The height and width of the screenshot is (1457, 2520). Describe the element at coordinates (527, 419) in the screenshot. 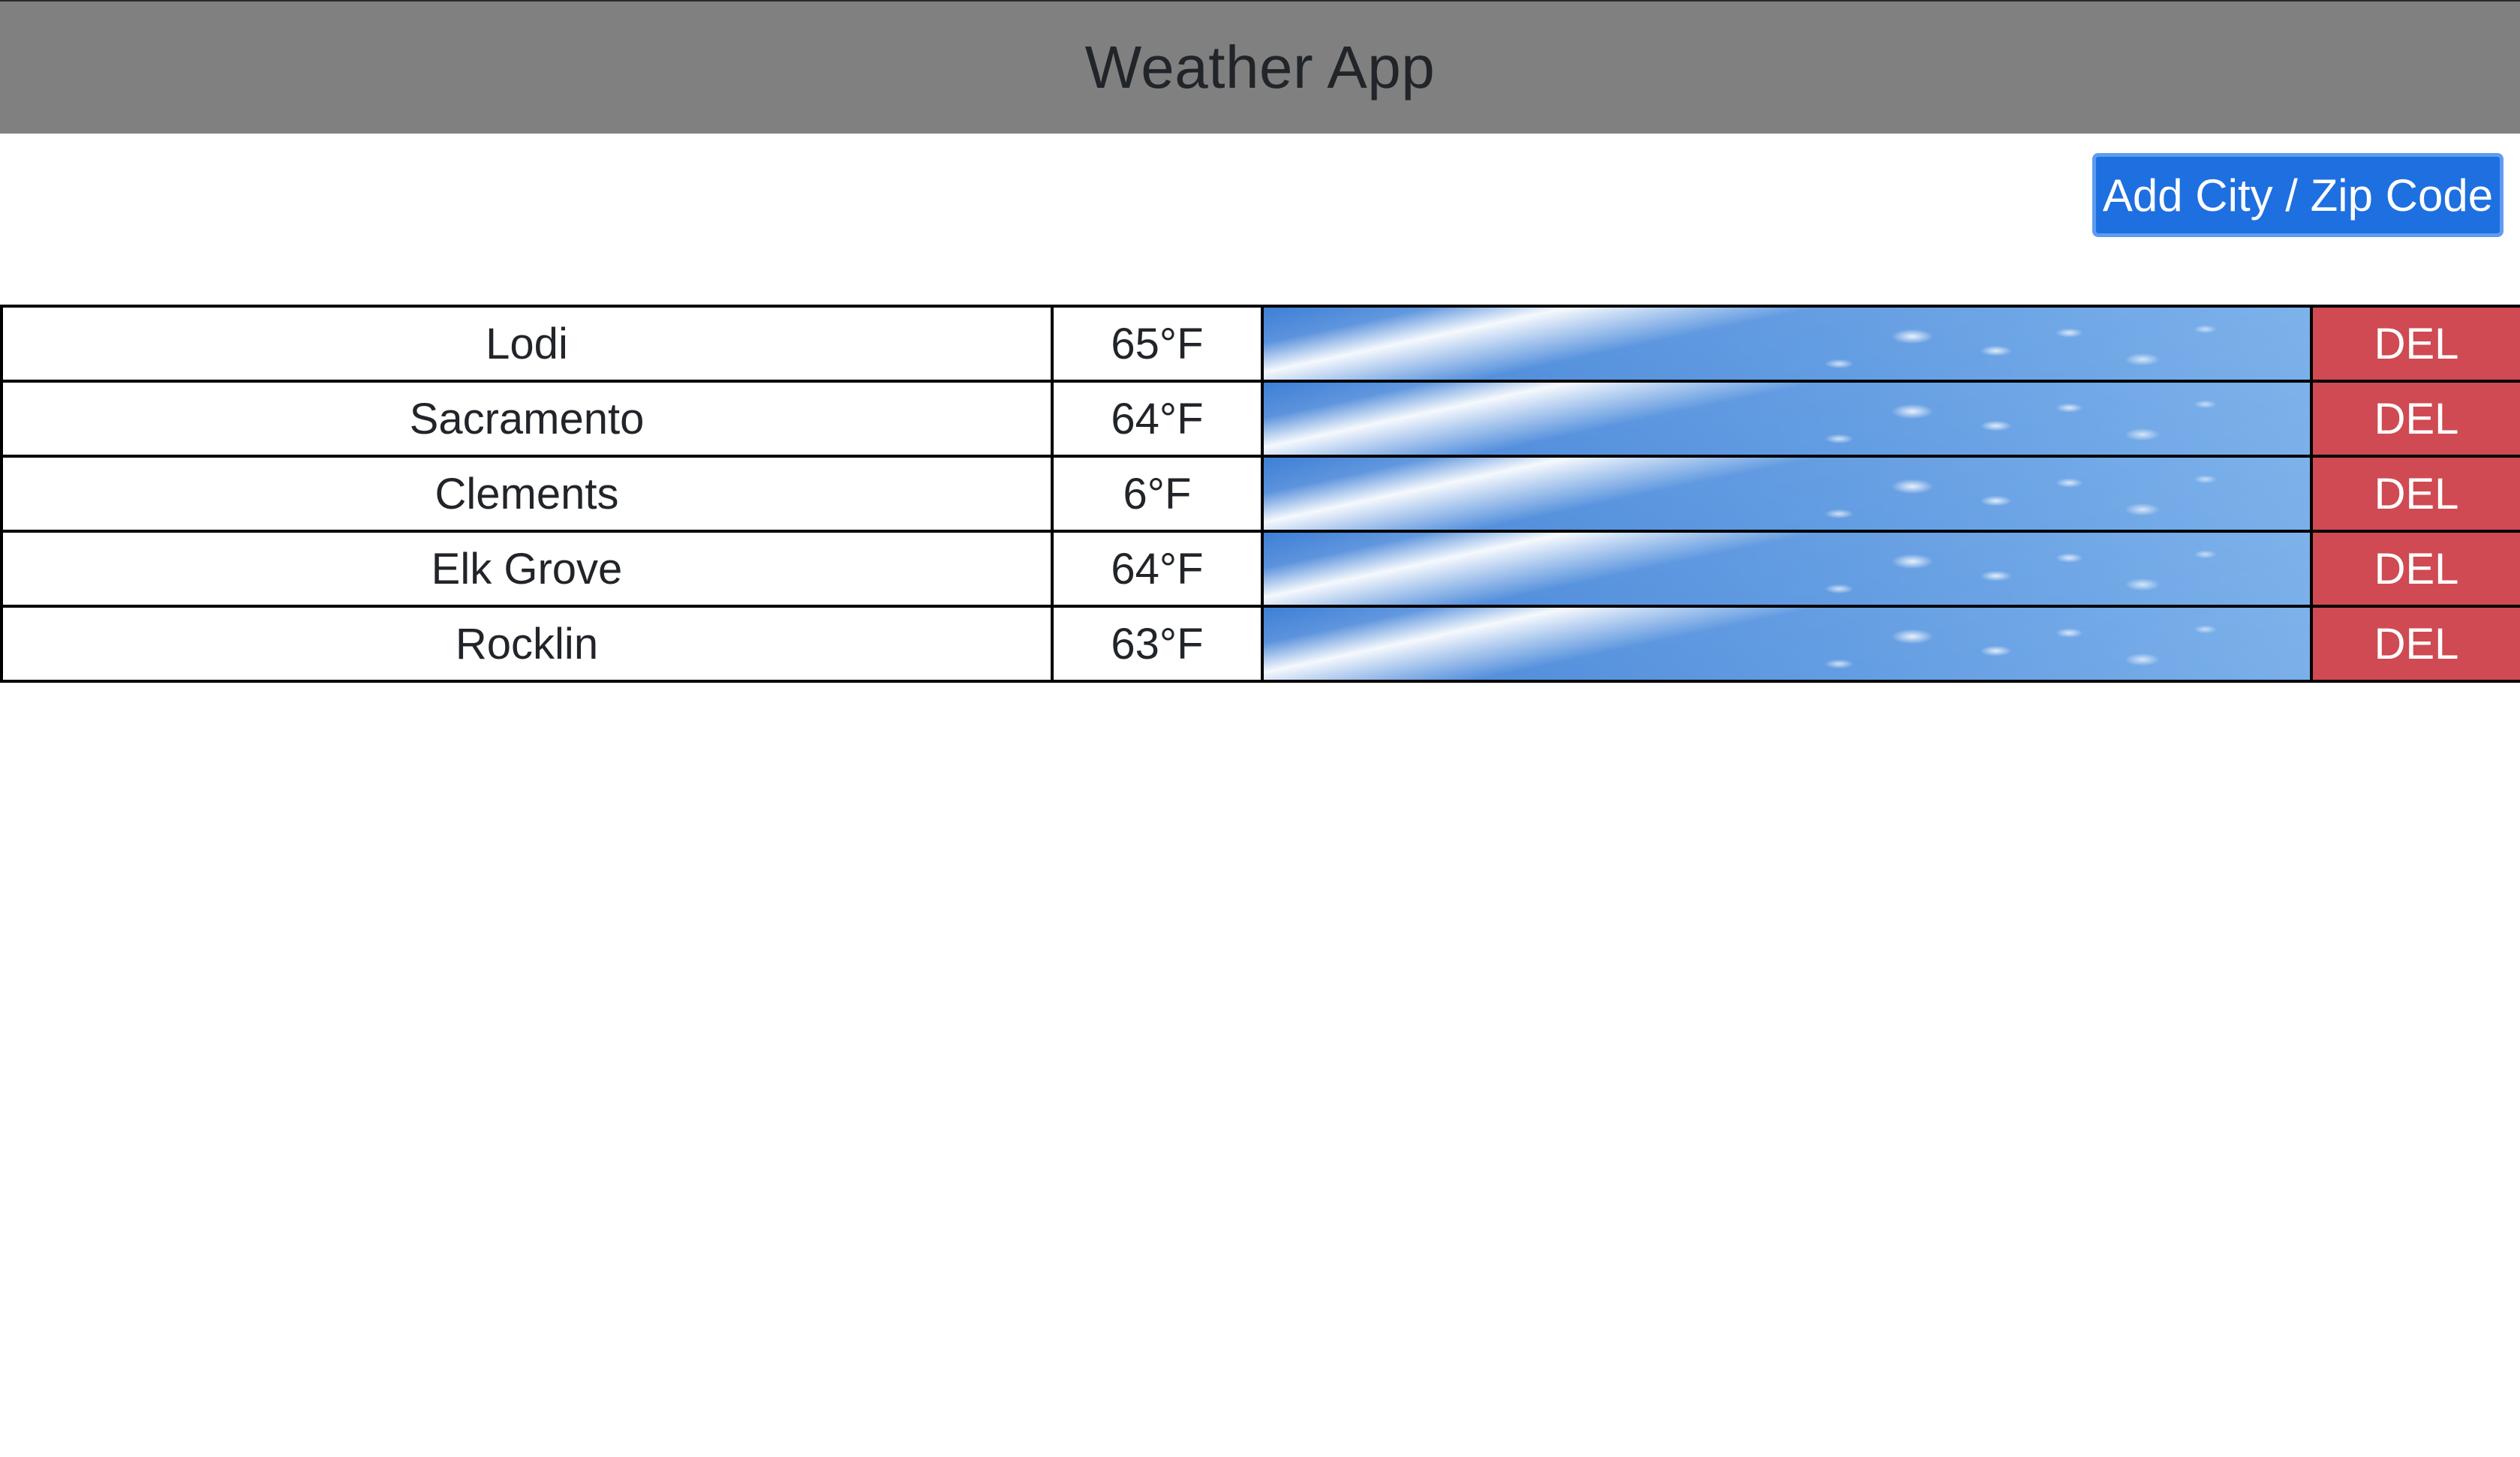

I see `city-name: Sacramento` at that location.